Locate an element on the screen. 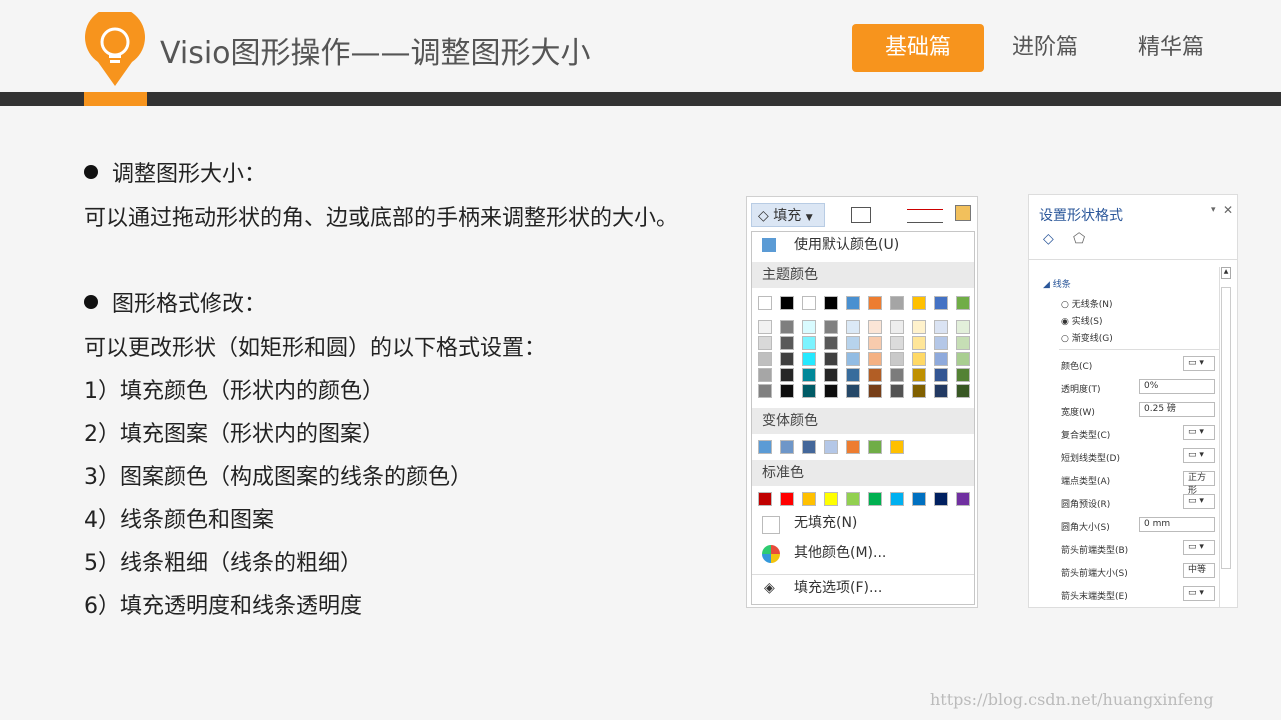 The height and width of the screenshot is (720, 1281). tab-basic: 基础篇 is located at coordinates (918, 48).